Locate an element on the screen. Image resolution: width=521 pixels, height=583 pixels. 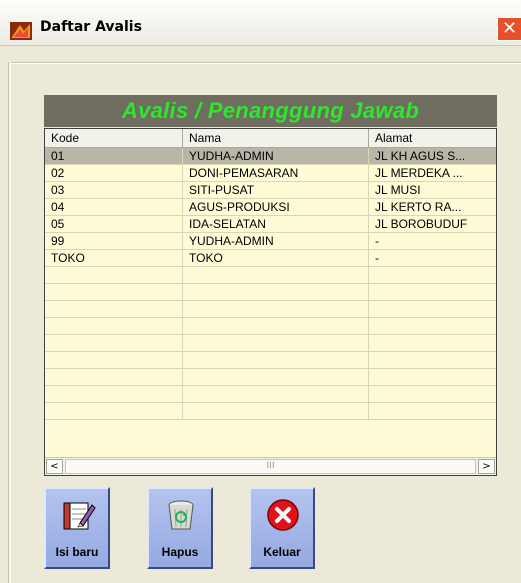
cell-nama: DONI-PEMASARAN is located at coordinates (276, 173).